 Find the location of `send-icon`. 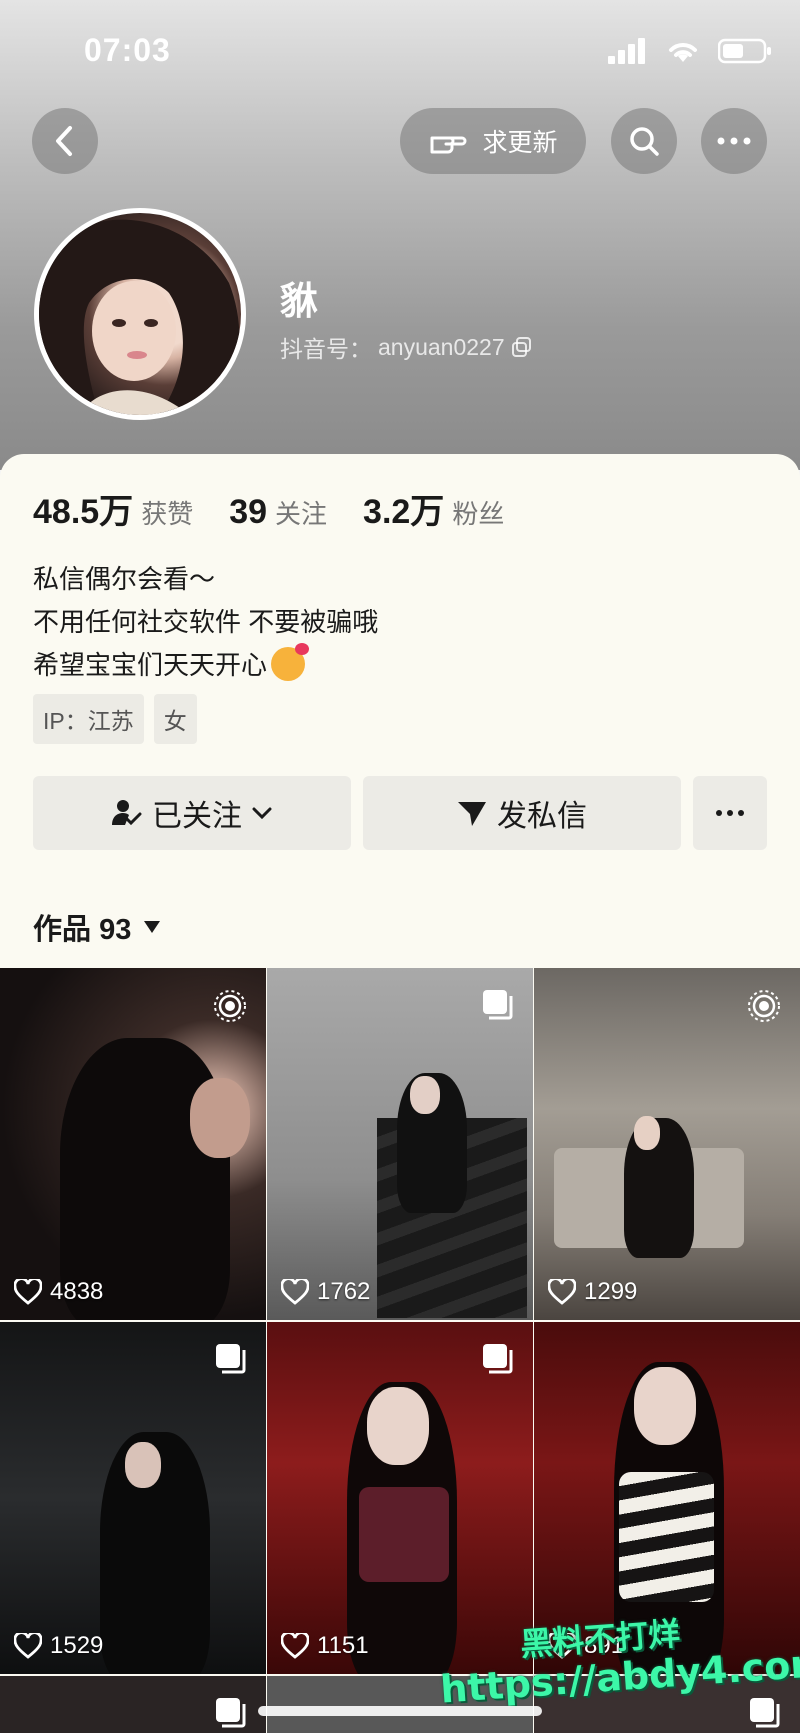

send-icon is located at coordinates (472, 814).